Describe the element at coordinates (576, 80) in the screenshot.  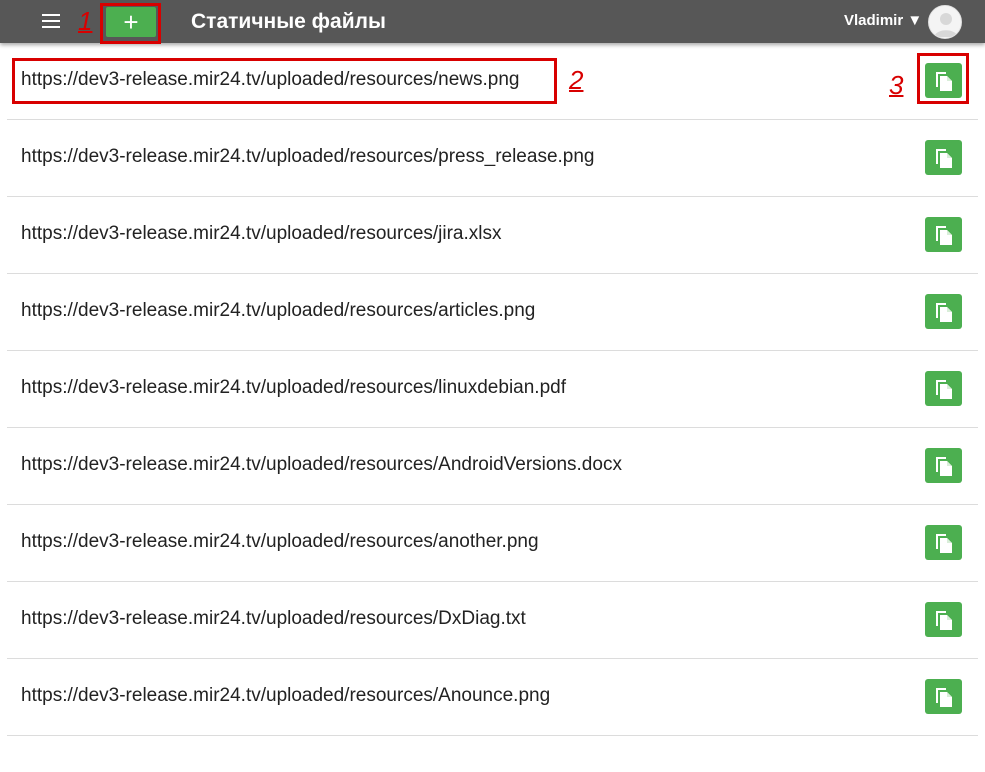
I see `annotation-label-2: 2` at that location.